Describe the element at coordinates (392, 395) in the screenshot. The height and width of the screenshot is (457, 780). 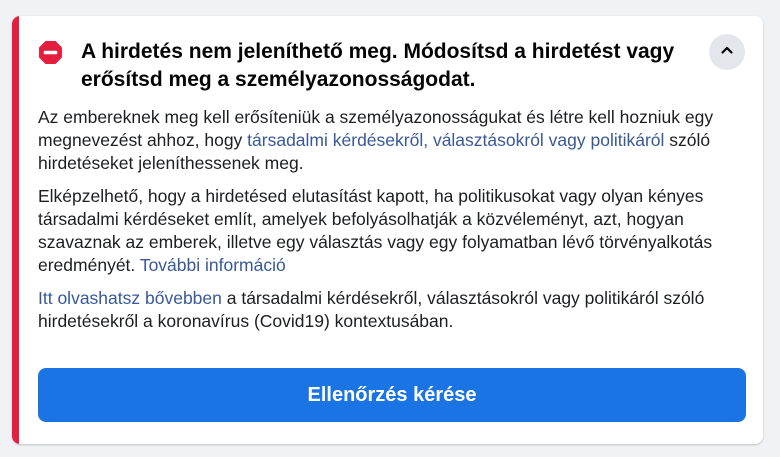
I see `request-review-button: Ellenőrzés kérése` at that location.